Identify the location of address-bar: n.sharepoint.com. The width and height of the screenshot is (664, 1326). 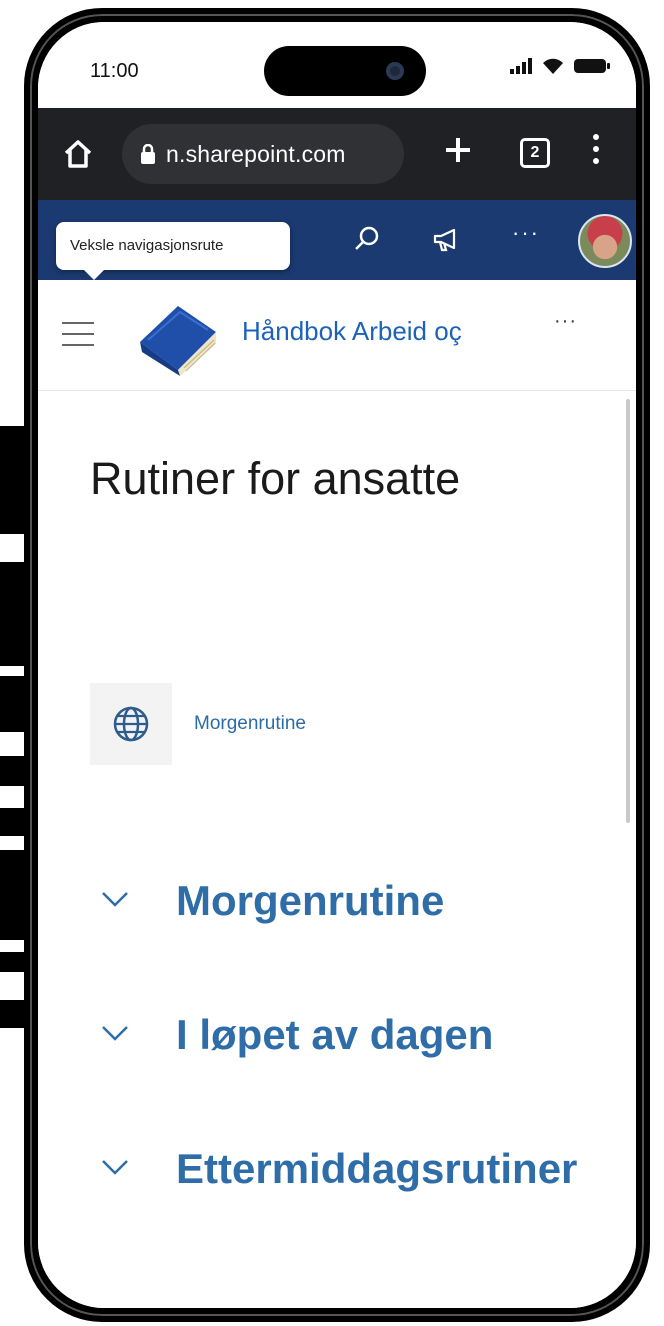
(263, 154).